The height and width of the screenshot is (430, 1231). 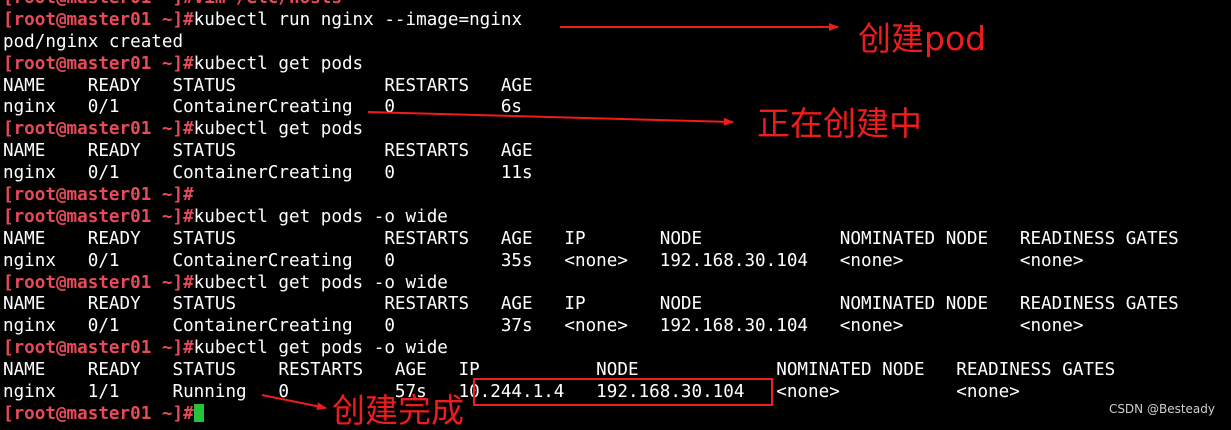 I want to click on watermark: CSDN @Besteady, so click(x=1161, y=409).